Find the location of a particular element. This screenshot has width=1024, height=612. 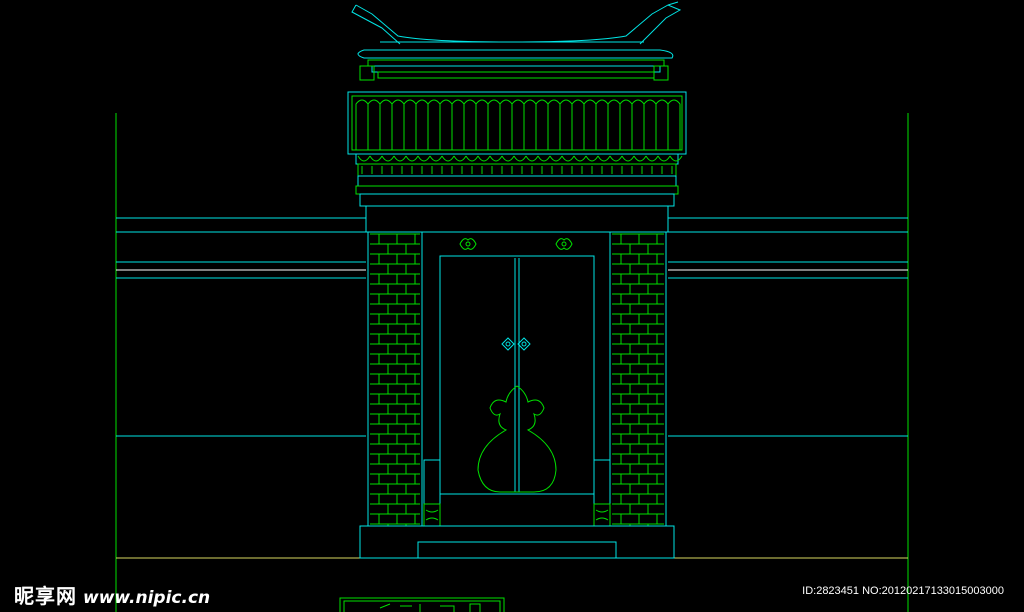

door-knockers is located at coordinates (516, 294).